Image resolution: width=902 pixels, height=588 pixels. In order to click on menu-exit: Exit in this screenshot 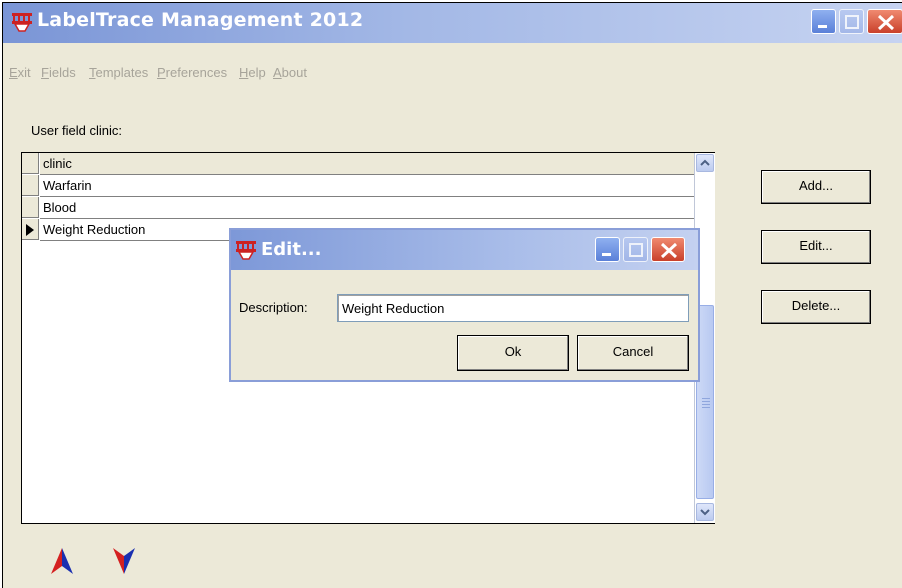, I will do `click(20, 72)`.